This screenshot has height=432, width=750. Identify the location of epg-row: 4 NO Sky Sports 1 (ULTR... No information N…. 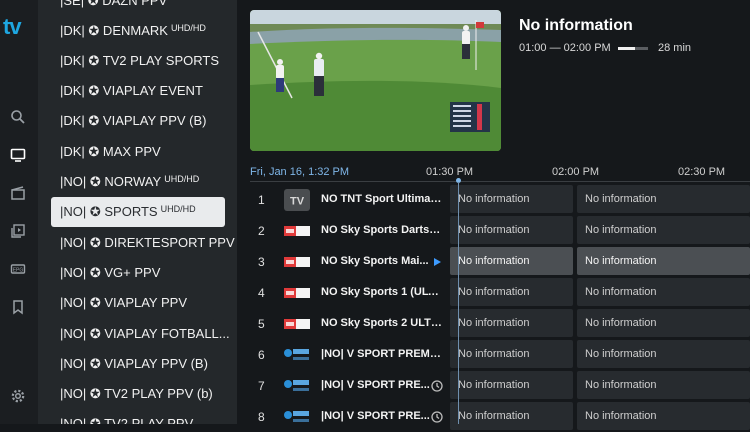
(500, 293).